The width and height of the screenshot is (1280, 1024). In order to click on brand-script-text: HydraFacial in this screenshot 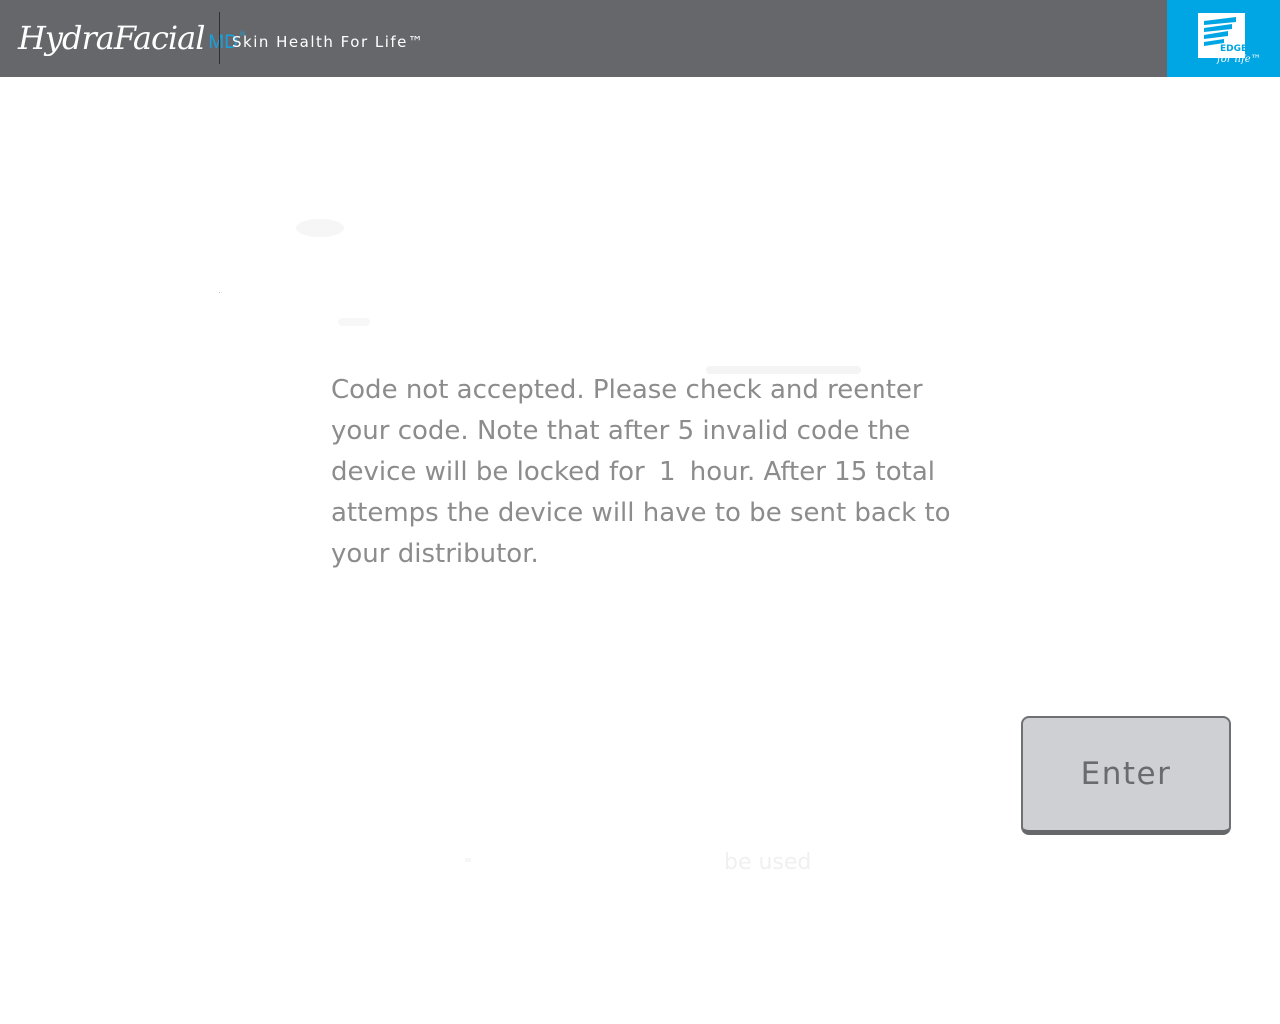, I will do `click(111, 38)`.